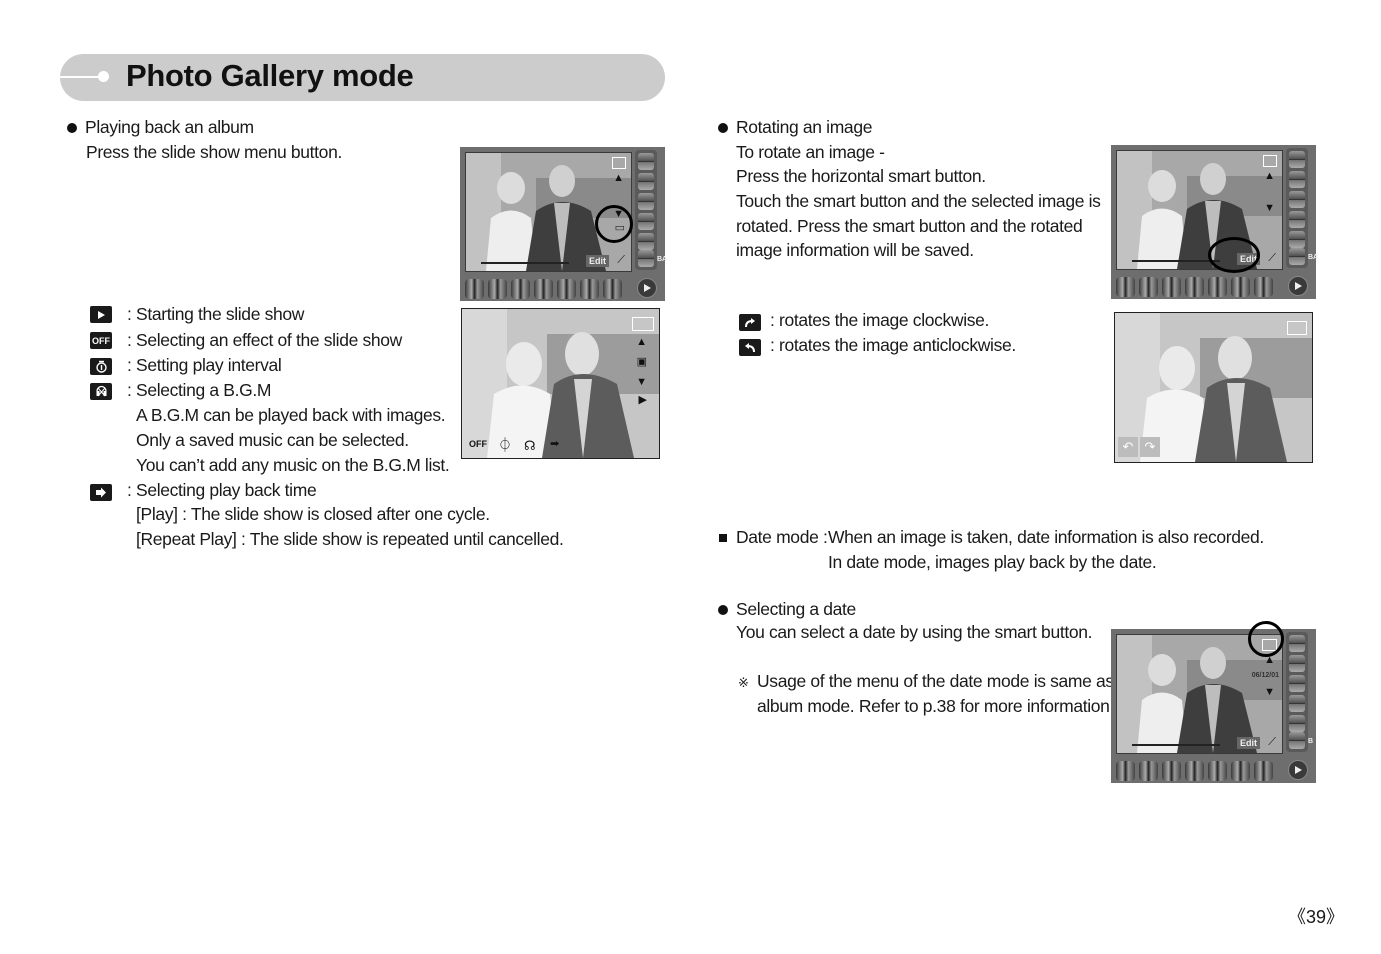  Describe the element at coordinates (1128, 447) in the screenshot. I see `rotate-anticlockwise-button: ↶` at that location.